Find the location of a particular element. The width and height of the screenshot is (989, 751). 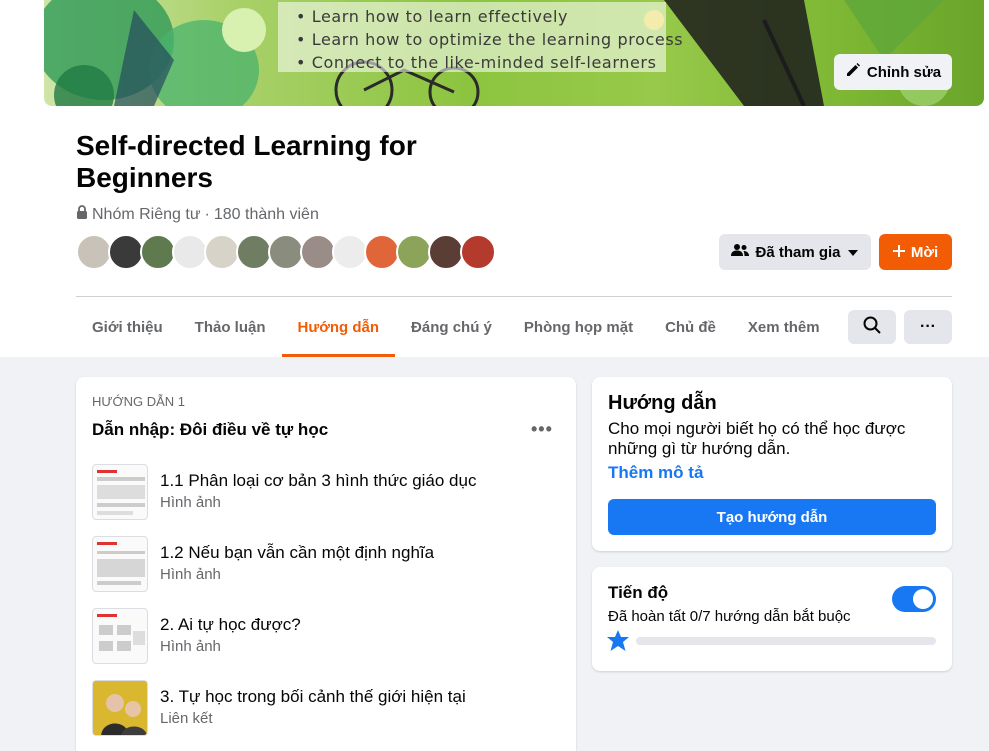

unit-type: Liên kết is located at coordinates (186, 718).